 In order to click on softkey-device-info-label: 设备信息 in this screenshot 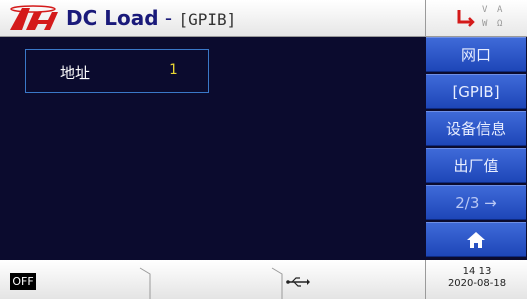, I will do `click(475, 129)`.